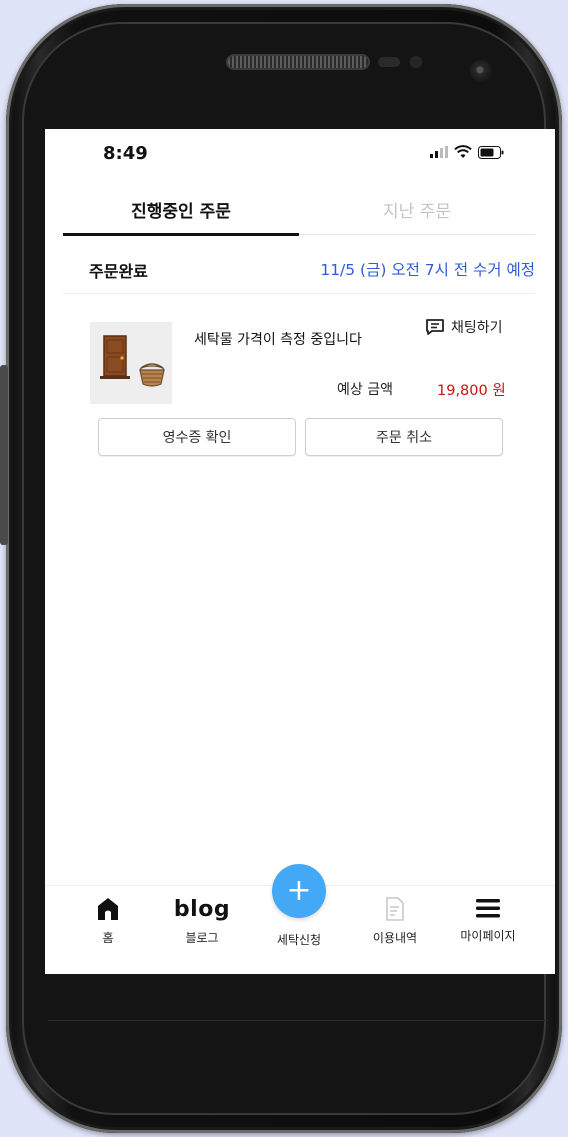 This screenshot has width=568, height=1137. I want to click on nav-home: 홈, so click(108, 921).